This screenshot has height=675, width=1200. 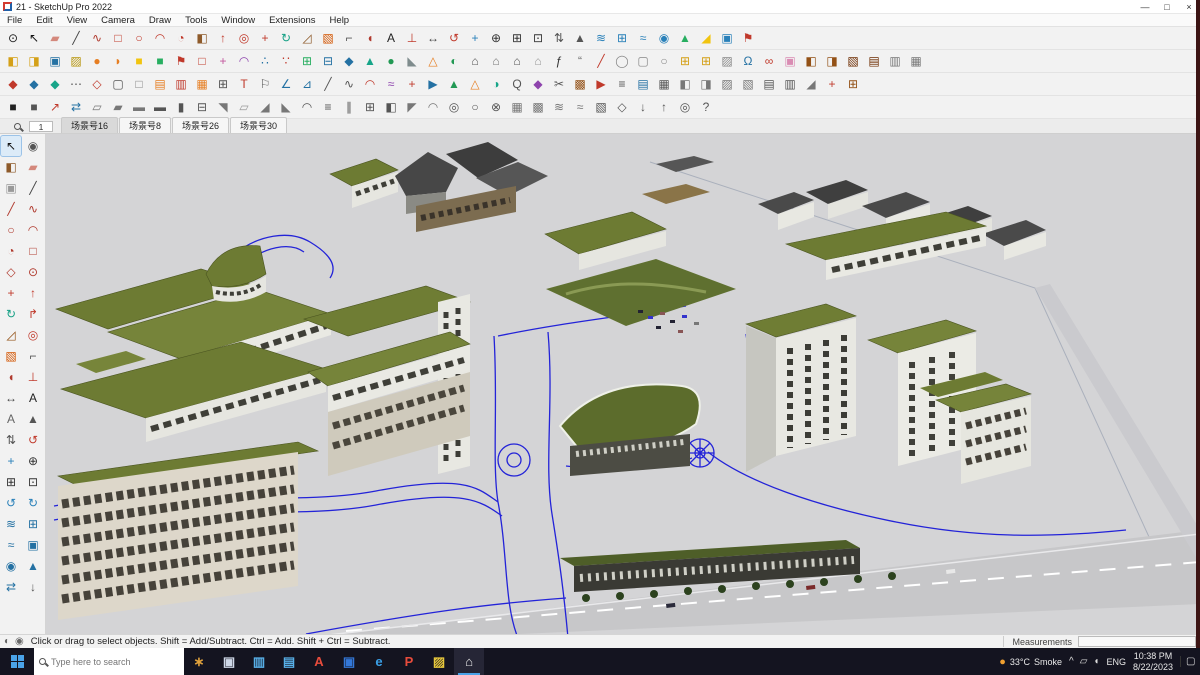 I want to click on line2-icon: ╱, so click(x=328, y=84).